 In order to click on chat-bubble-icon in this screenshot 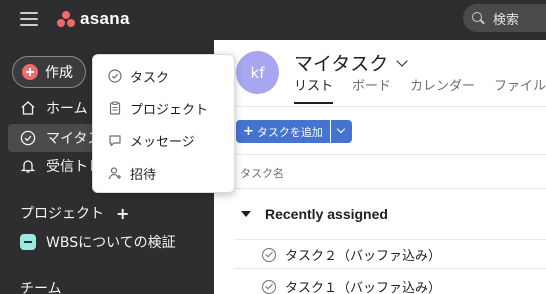, I will do `click(115, 141)`.